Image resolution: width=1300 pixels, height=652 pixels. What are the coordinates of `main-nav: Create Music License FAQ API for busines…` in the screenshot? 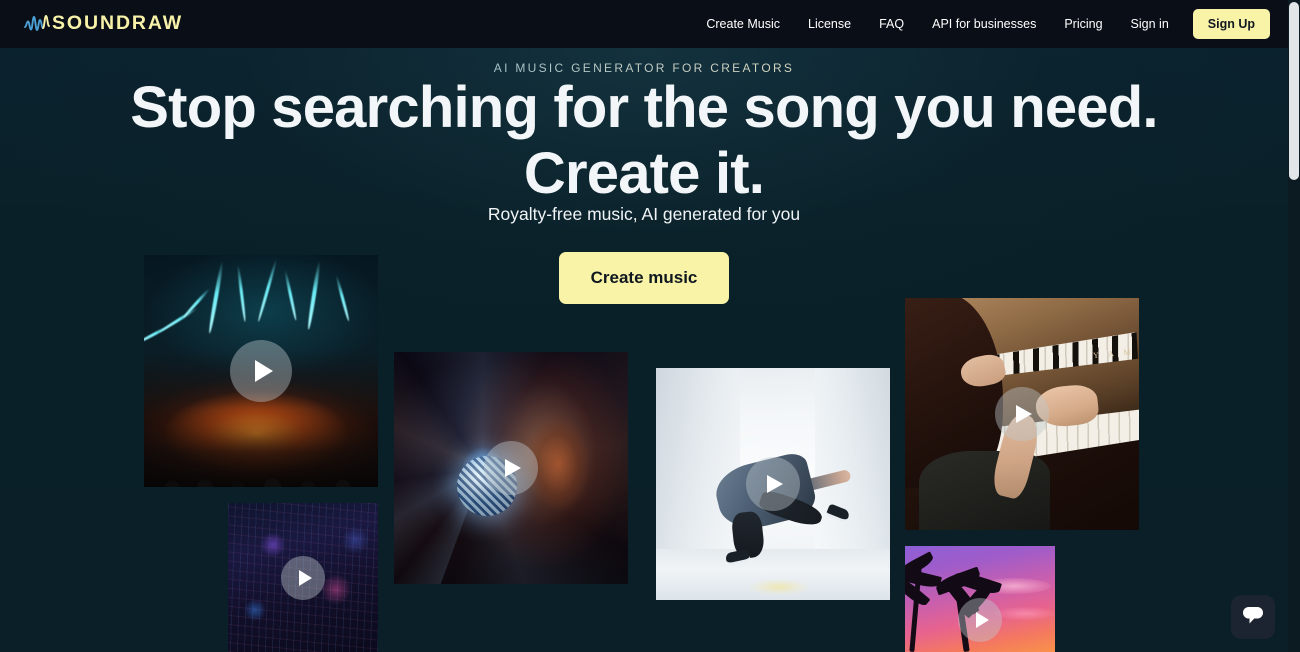 It's located at (981, 24).